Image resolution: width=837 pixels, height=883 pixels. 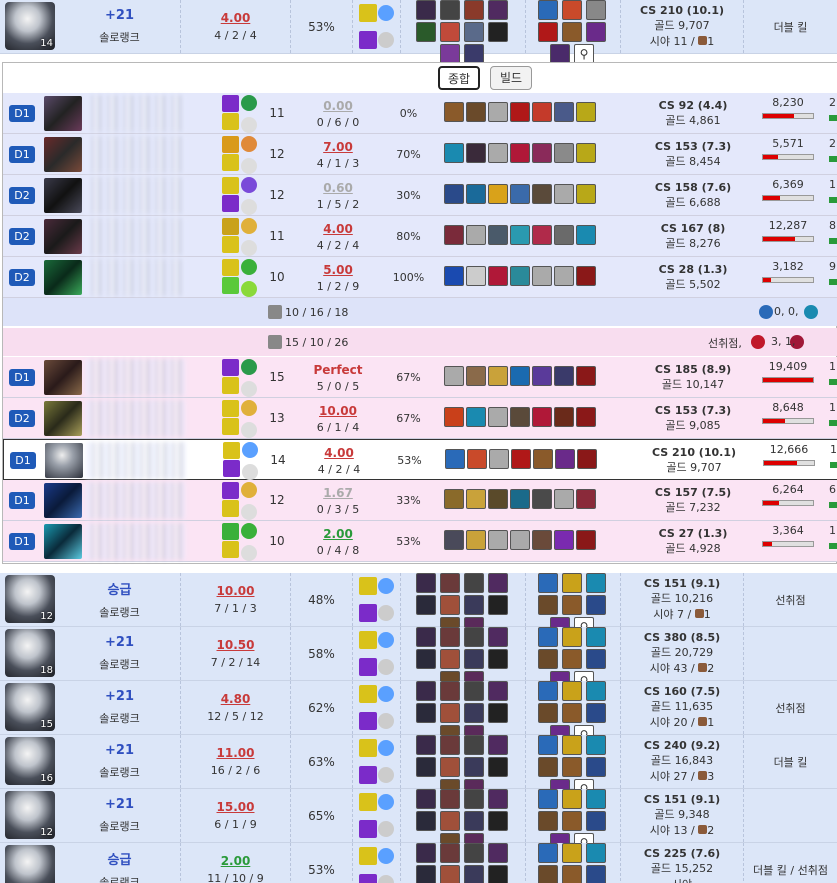 What do you see at coordinates (459, 78) in the screenshot?
I see `tab-summary: 종합` at bounding box center [459, 78].